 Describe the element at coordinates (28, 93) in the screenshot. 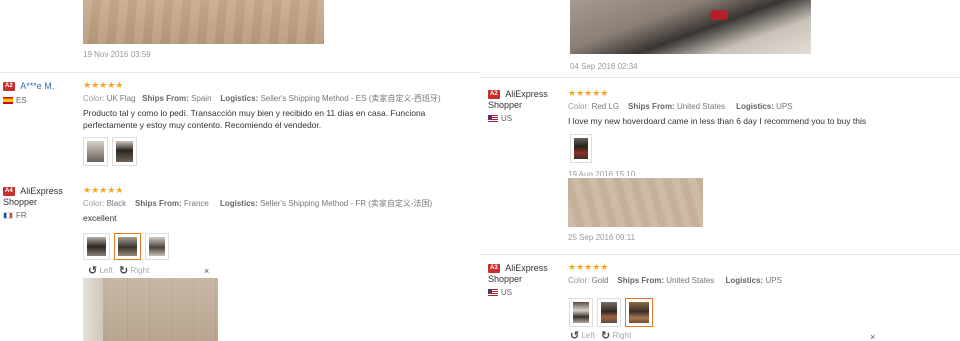

I see `reviewer-info: A2 A***e M. ES` at that location.